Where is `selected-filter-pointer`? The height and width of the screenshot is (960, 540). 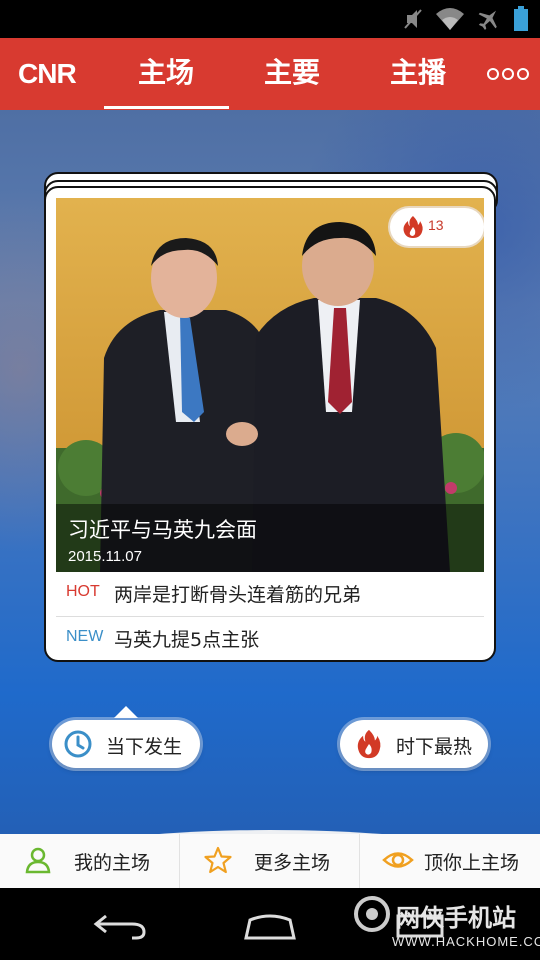
selected-filter-pointer is located at coordinates (126, 712).